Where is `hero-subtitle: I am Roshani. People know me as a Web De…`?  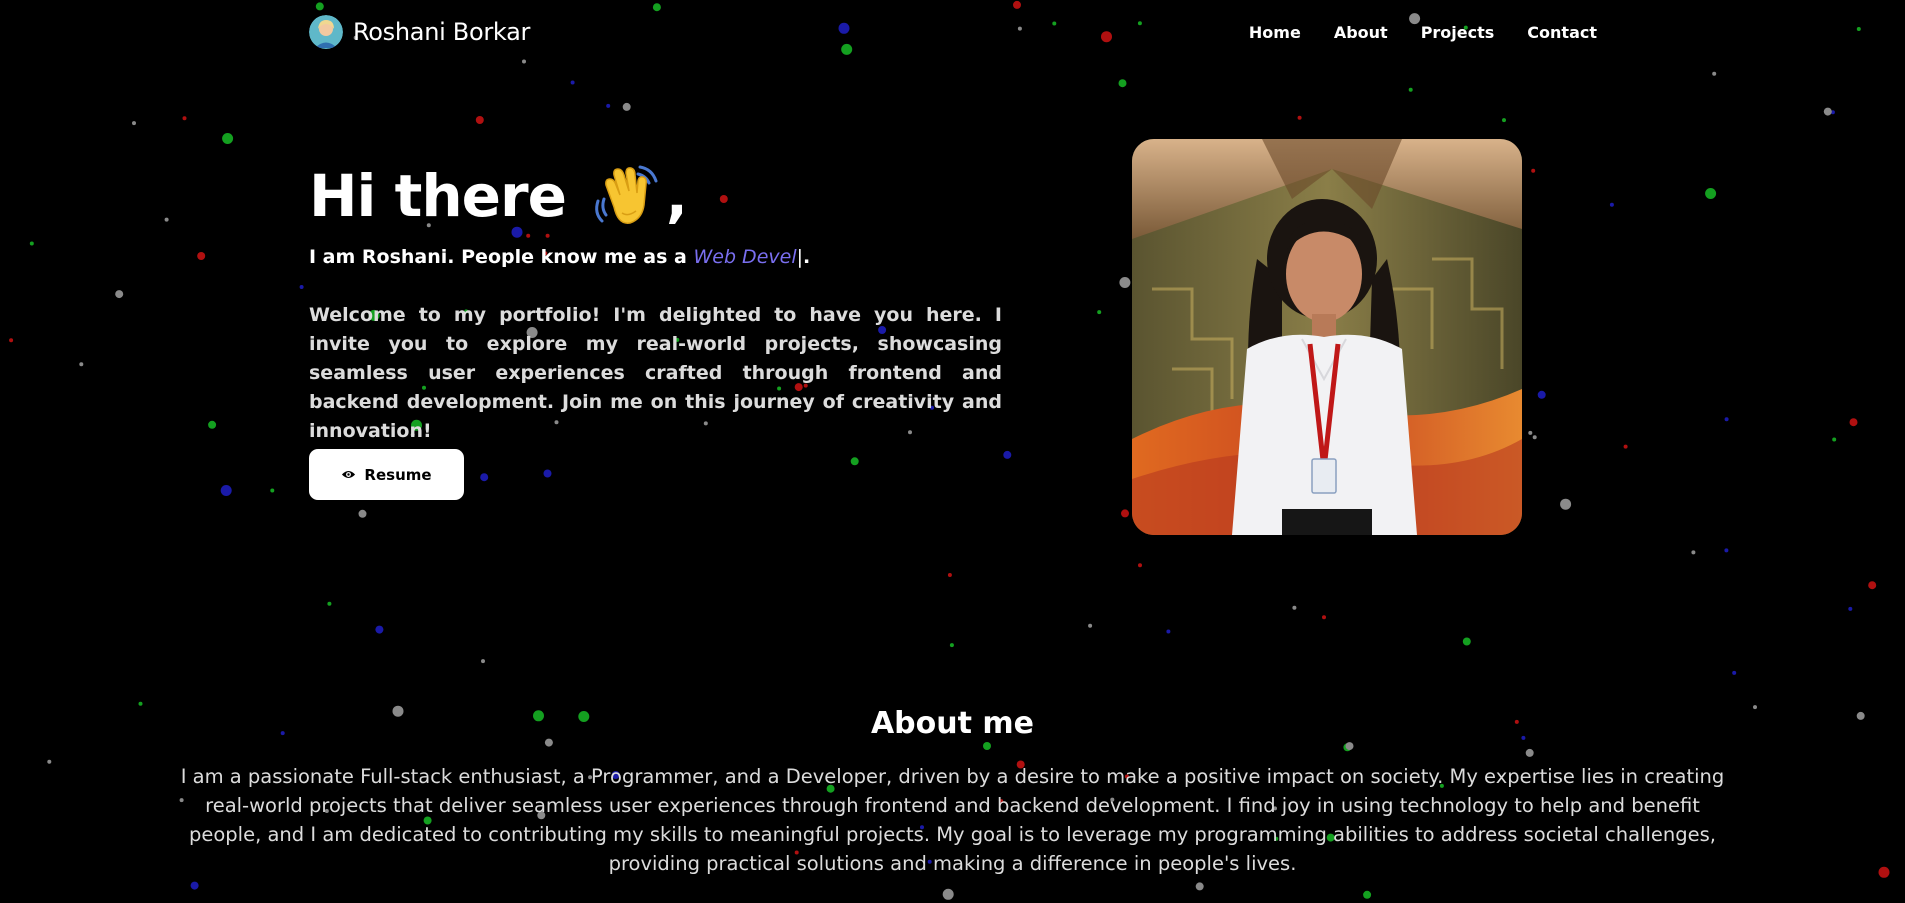
hero-subtitle: I am Roshani. People know me as a Web De… is located at coordinates (659, 260).